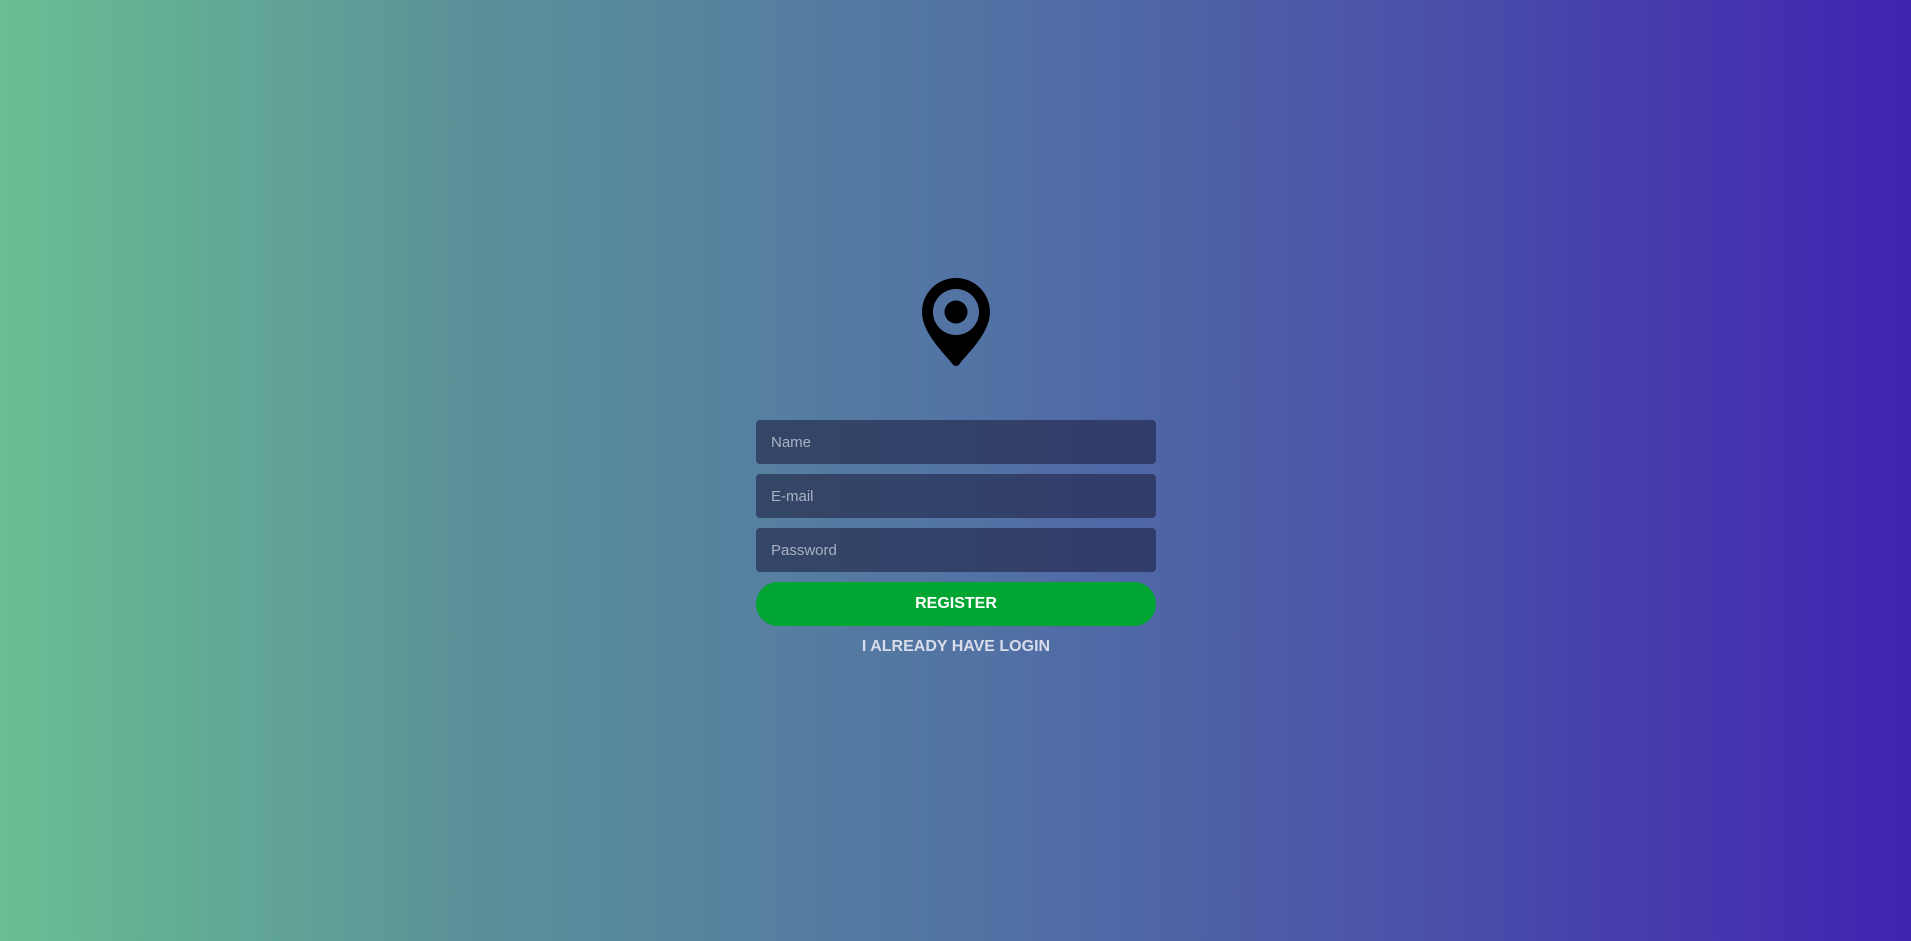  I want to click on map-pin-icon, so click(956, 323).